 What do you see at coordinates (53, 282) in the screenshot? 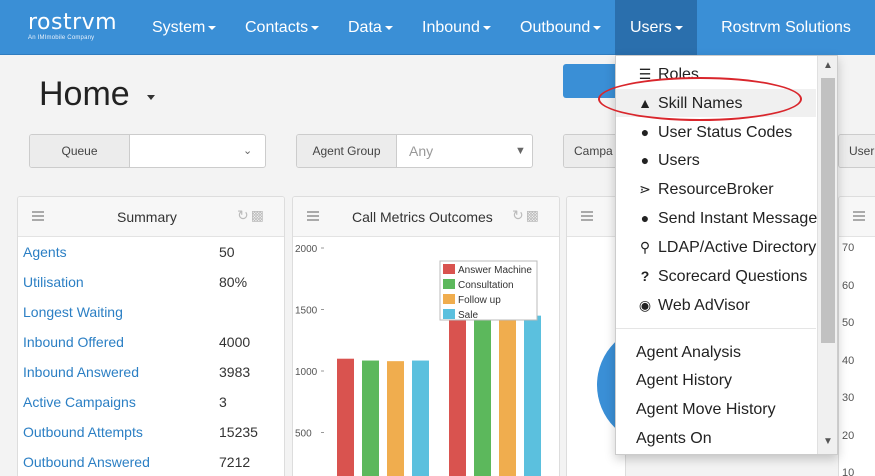
I see `summary-row-label: Utilisation` at bounding box center [53, 282].